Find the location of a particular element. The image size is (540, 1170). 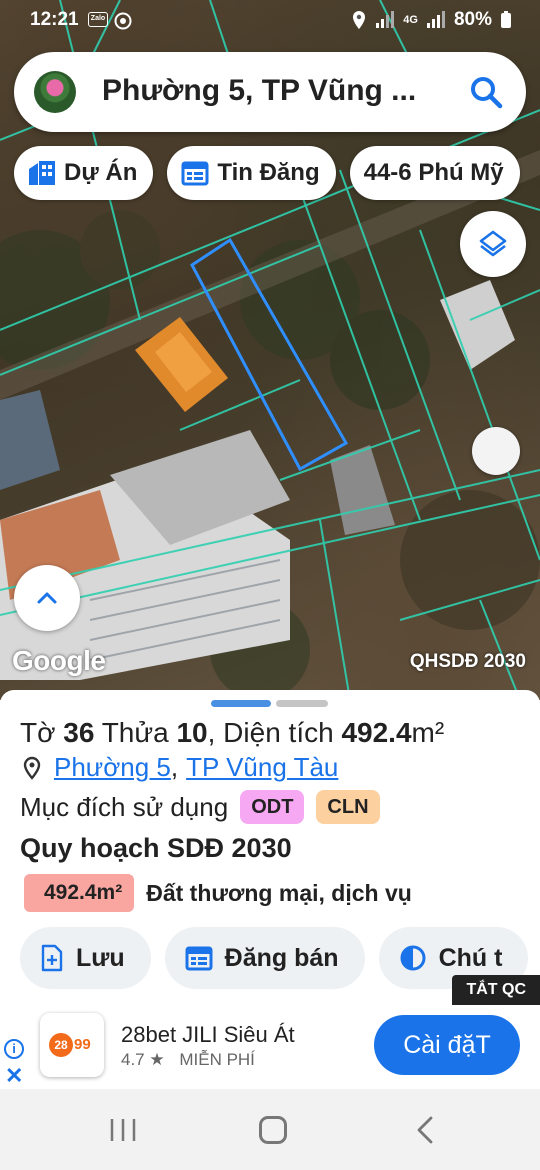

ad-price: MIỄN PHÍ is located at coordinates (217, 1059).